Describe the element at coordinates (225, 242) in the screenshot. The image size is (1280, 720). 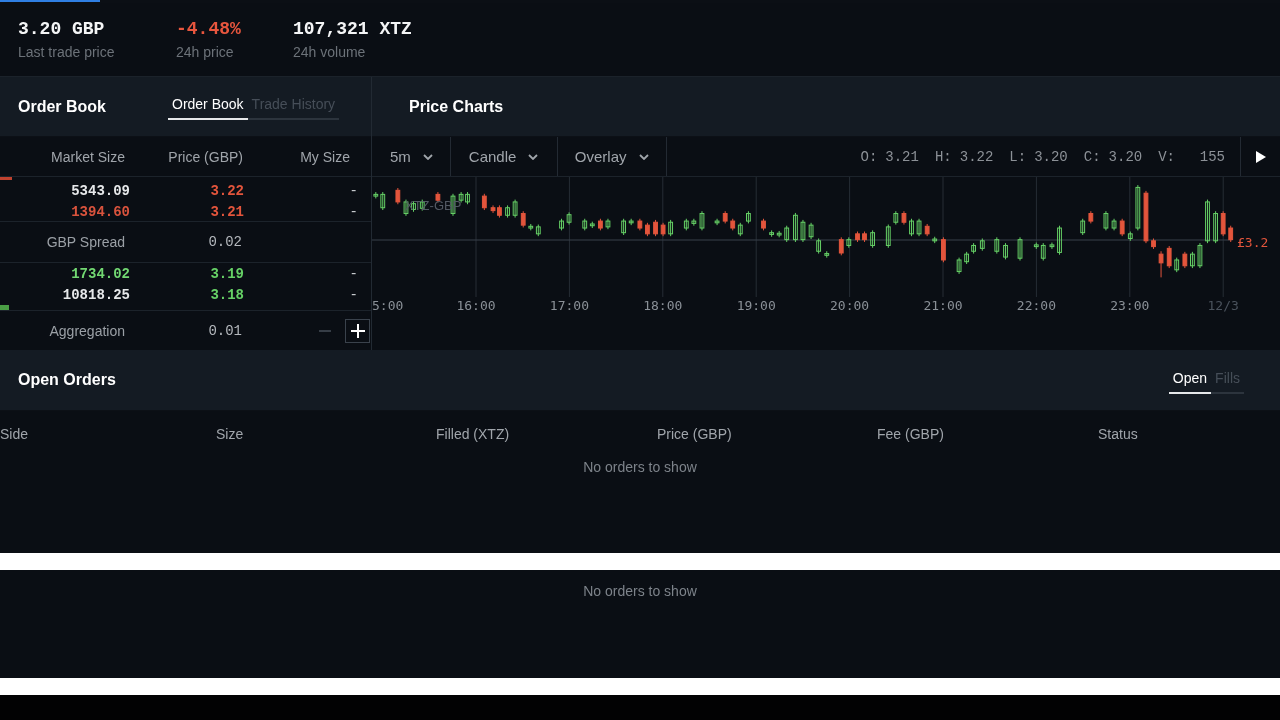
I see `spread-value: 0.02` at that location.